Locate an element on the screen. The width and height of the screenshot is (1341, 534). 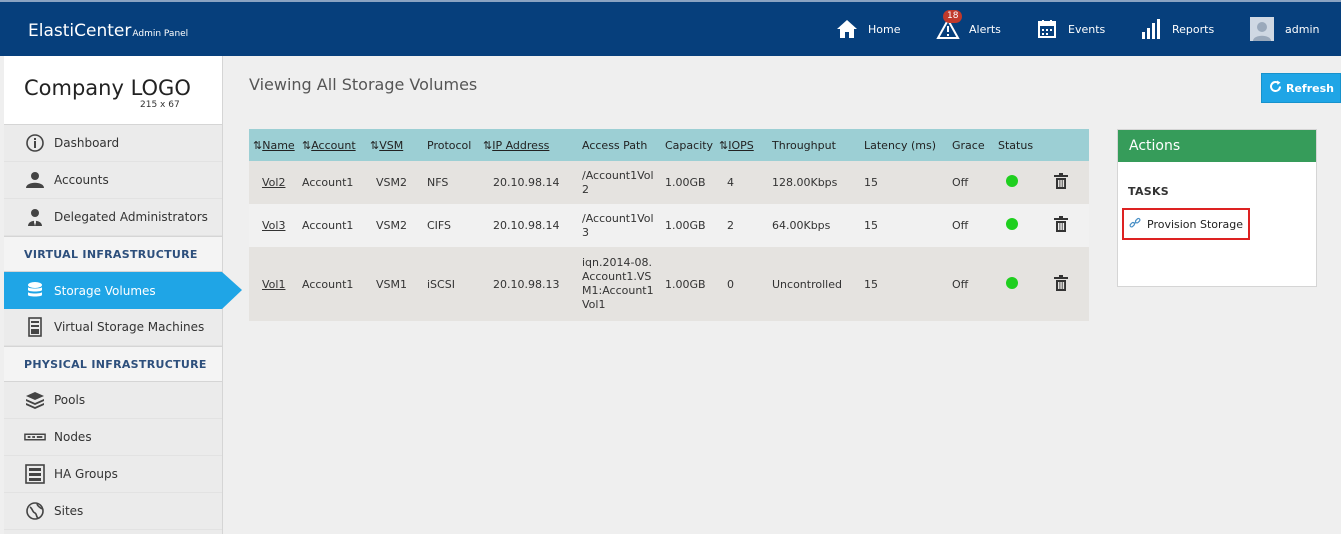
sidebar-item-virtual-storage-machines: Virtual Storage Machines is located at coordinates (113, 327).